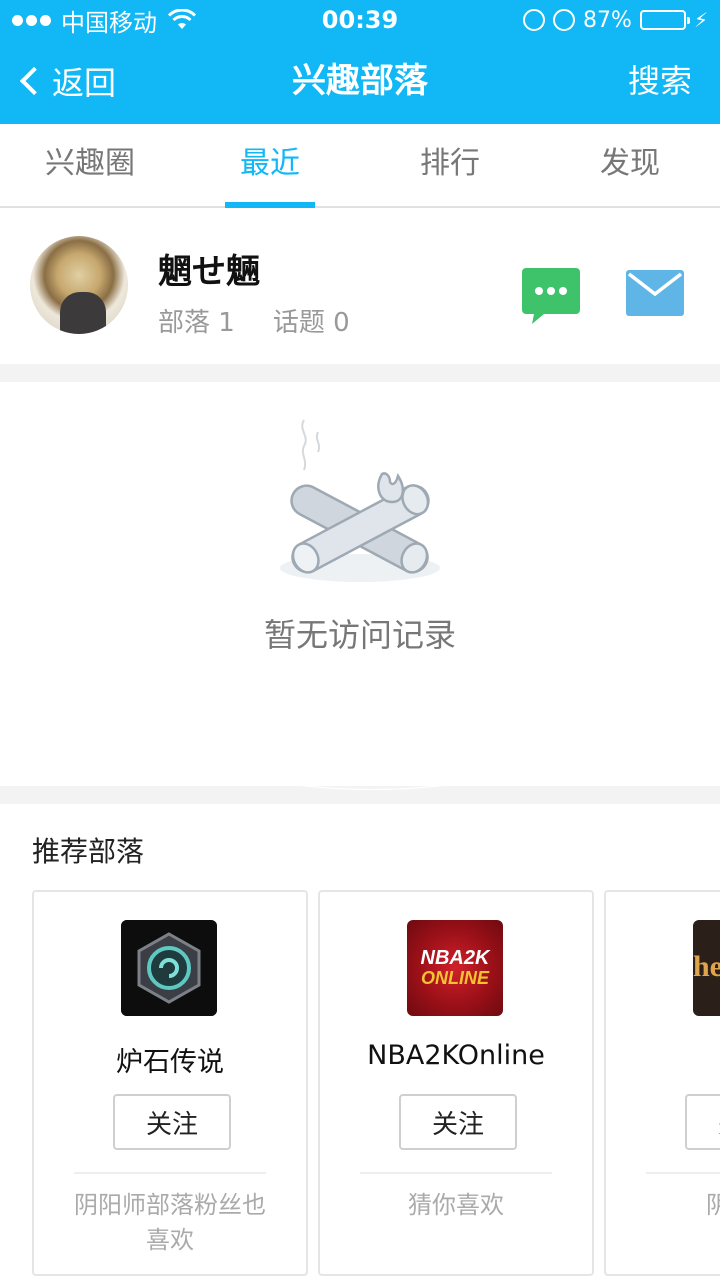 The width and height of the screenshot is (720, 1281). I want to click on tribe-name: NBA2KOnline, so click(456, 1055).